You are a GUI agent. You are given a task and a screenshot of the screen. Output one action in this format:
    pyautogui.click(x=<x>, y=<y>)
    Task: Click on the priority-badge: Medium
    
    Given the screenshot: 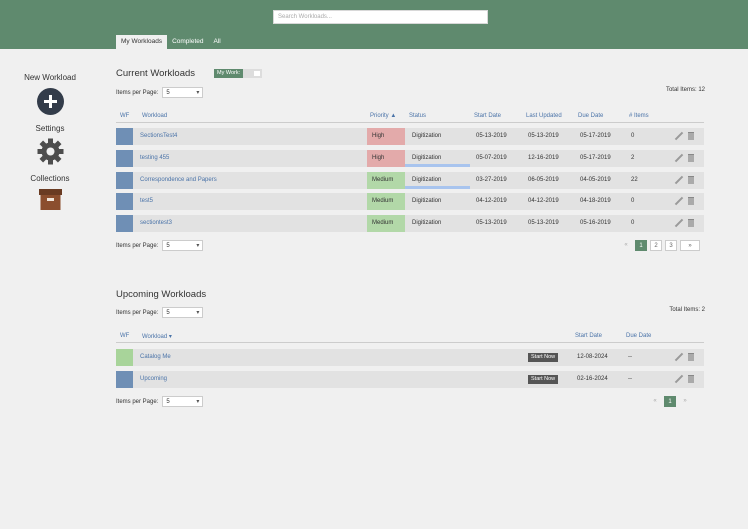 What is the action you would take?
    pyautogui.click(x=386, y=201)
    